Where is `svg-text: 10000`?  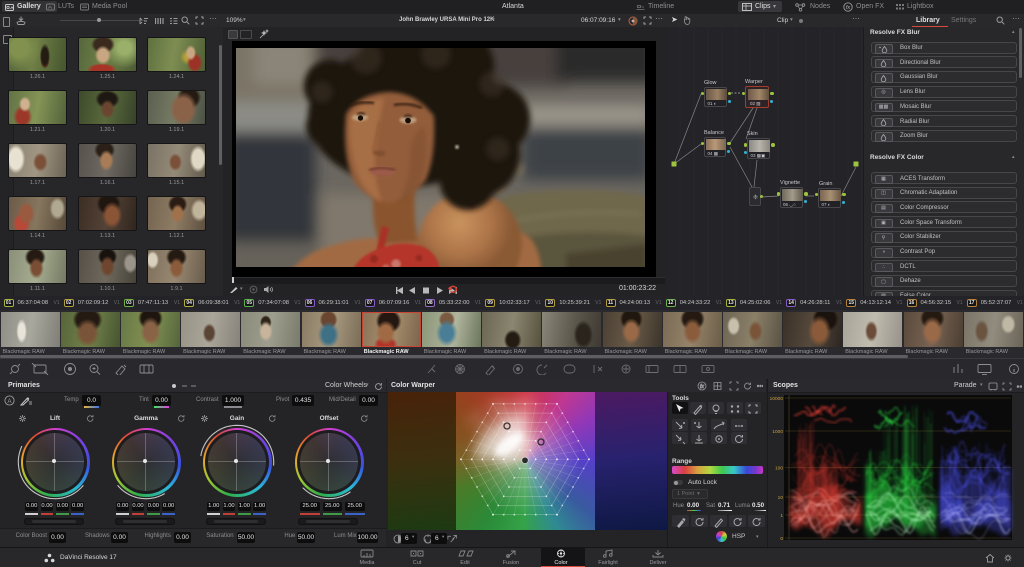 svg-text: 10000 is located at coordinates (777, 399).